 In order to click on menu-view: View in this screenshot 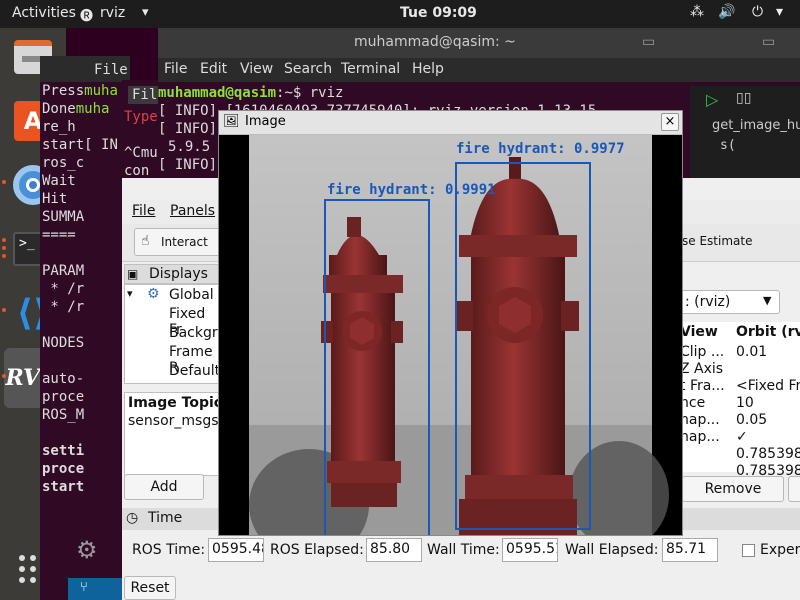, I will do `click(256, 69)`.